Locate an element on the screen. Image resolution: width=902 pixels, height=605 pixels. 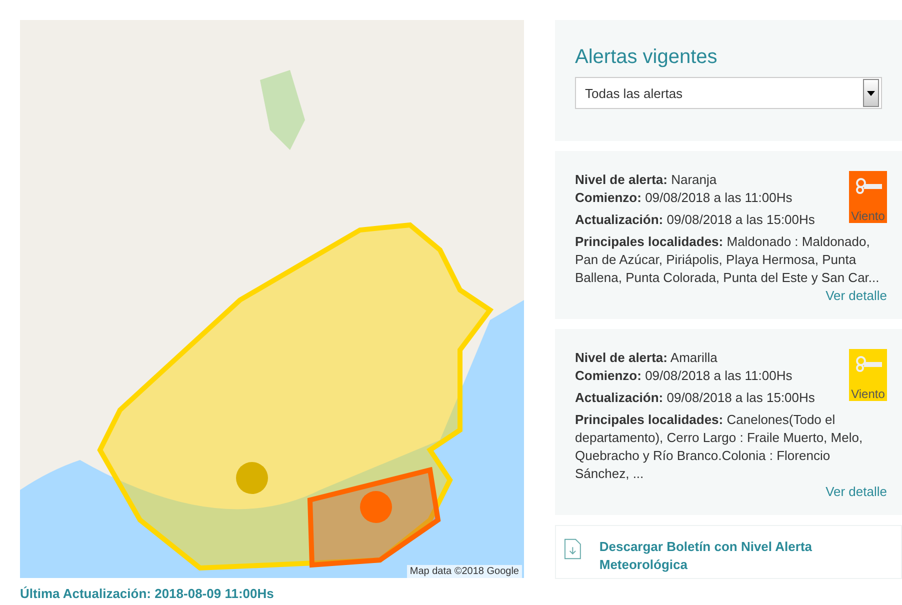
document-download-icon is located at coordinates (573, 549).